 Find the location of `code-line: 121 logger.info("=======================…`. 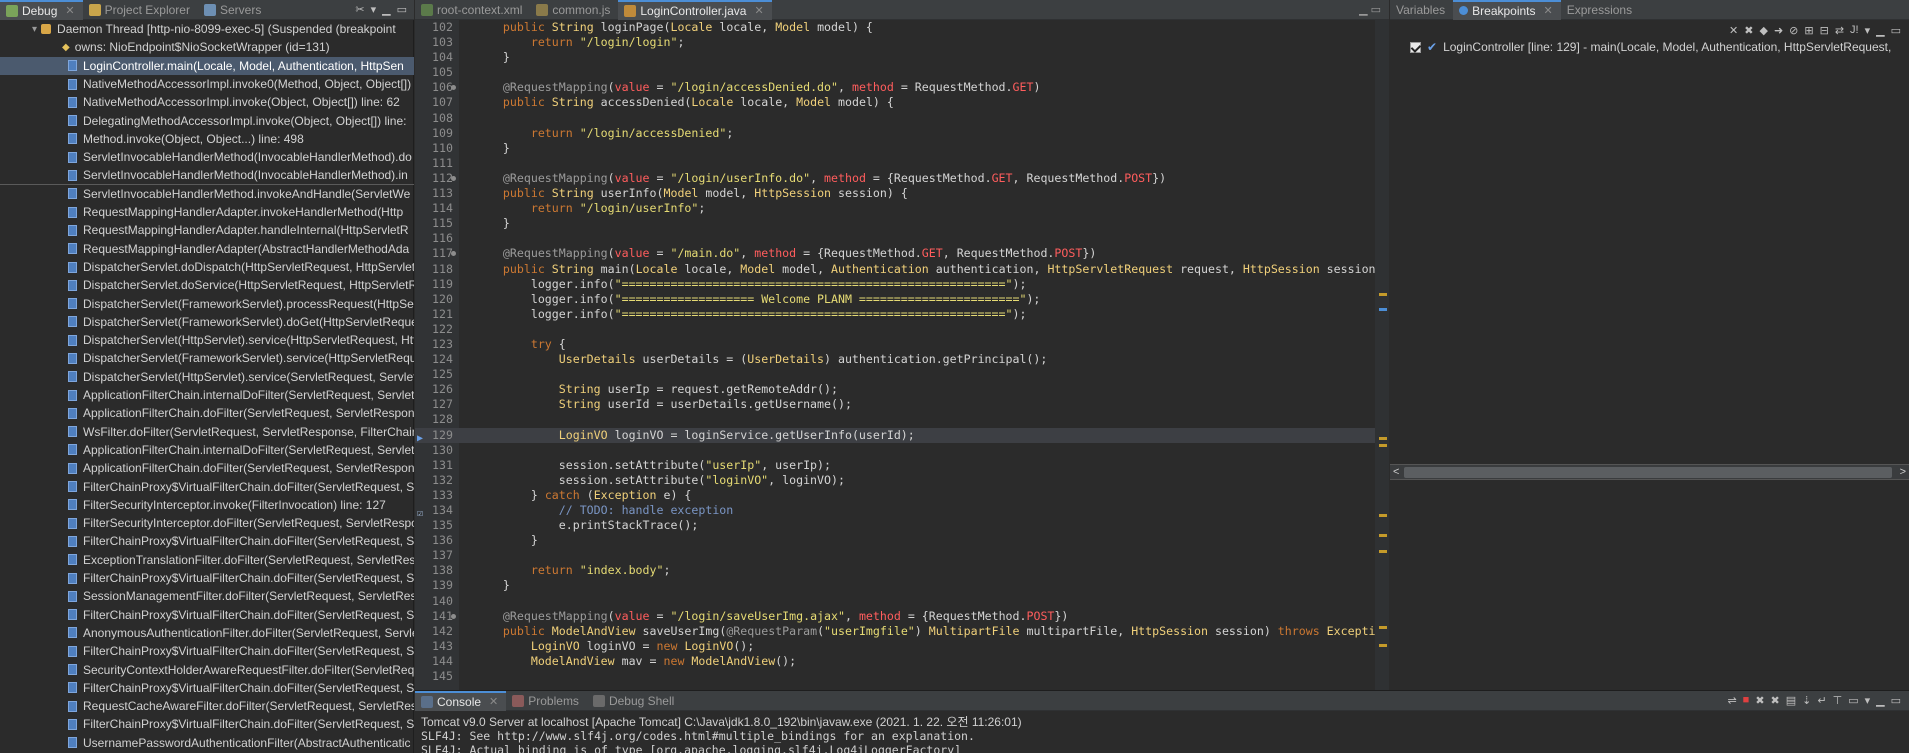

code-line: 121 logger.info("=======================… is located at coordinates (895, 314).